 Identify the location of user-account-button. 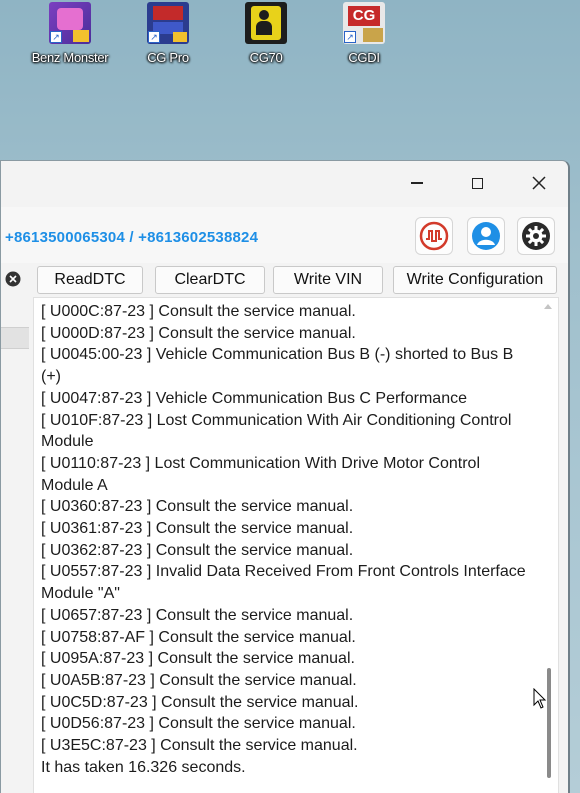
(486, 236).